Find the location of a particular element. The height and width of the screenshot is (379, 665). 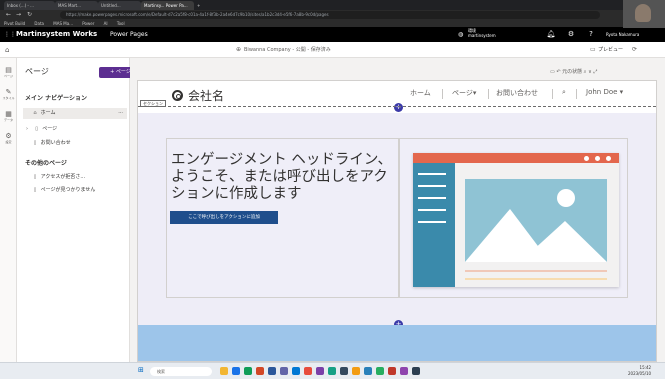

add-section-icon: + is located at coordinates (398, 107).